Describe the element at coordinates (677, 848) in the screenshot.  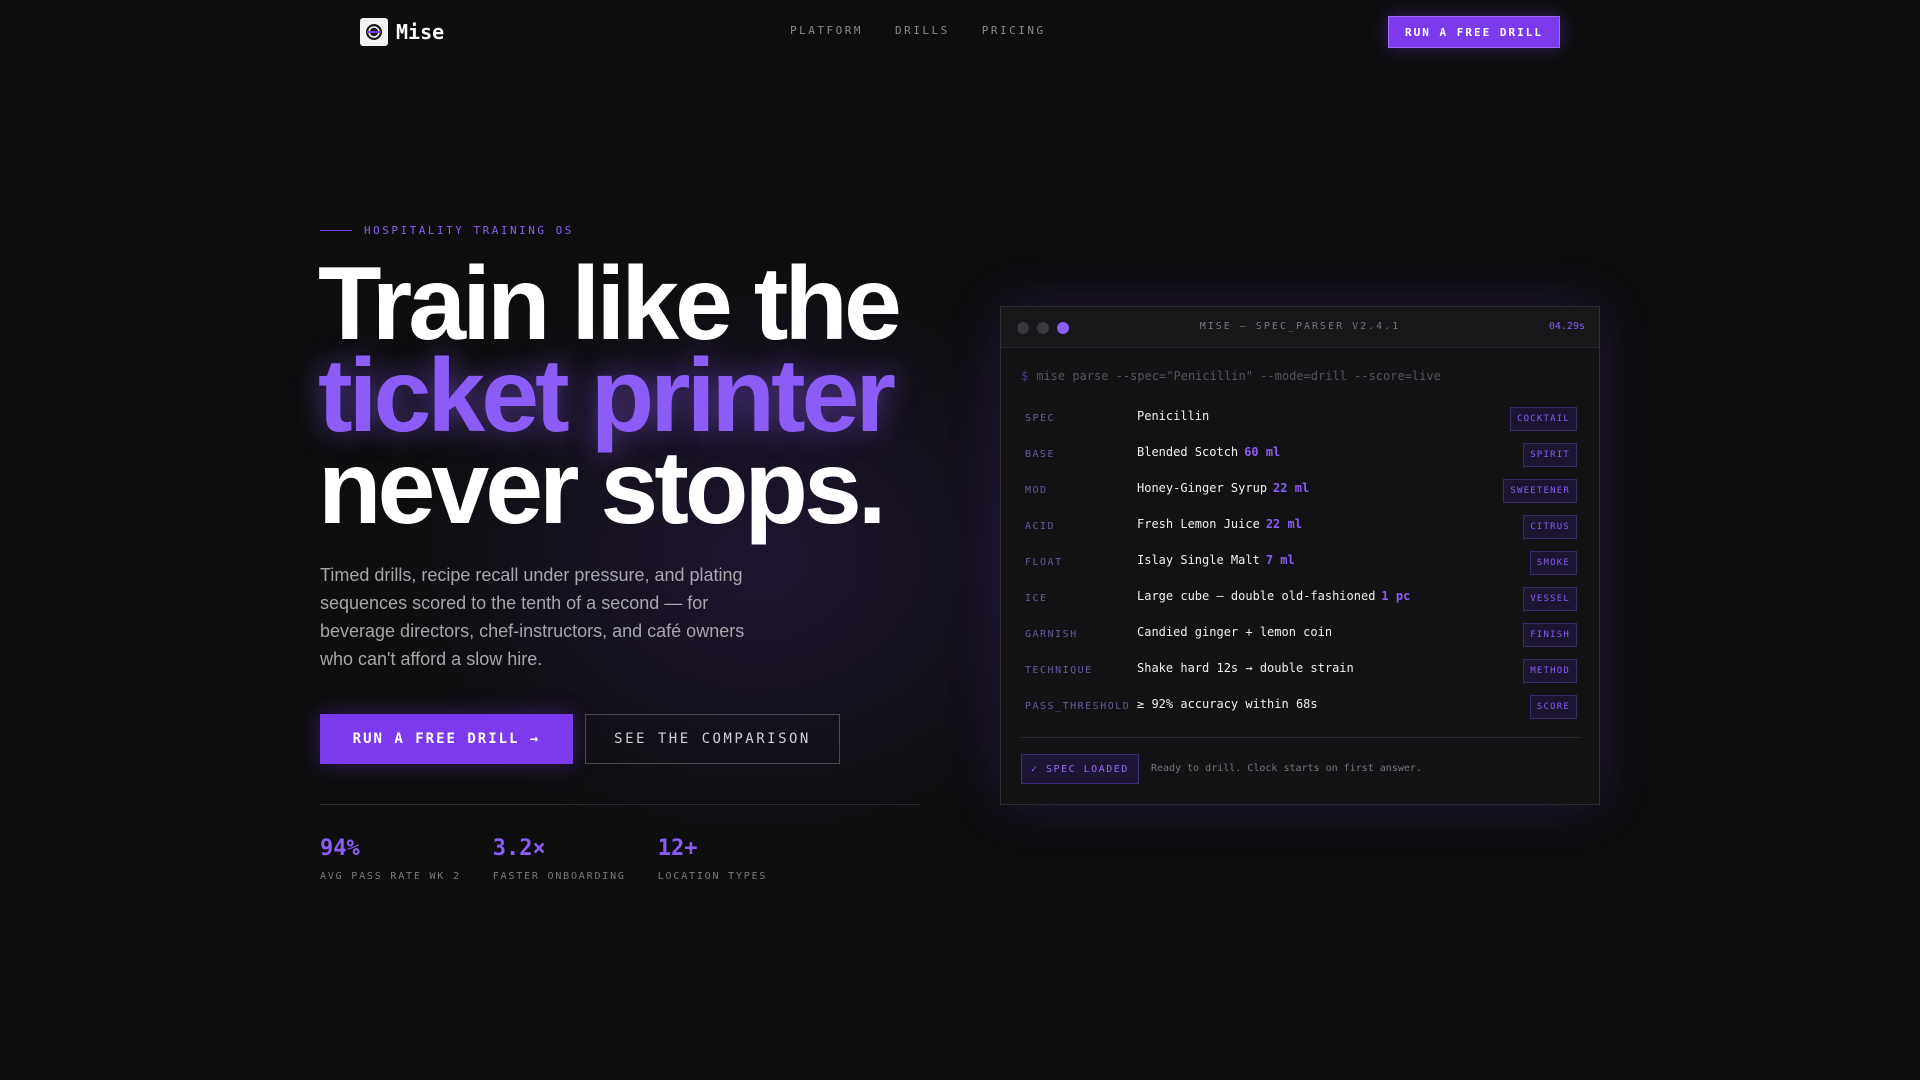
I see `stat-value: 12+` at that location.